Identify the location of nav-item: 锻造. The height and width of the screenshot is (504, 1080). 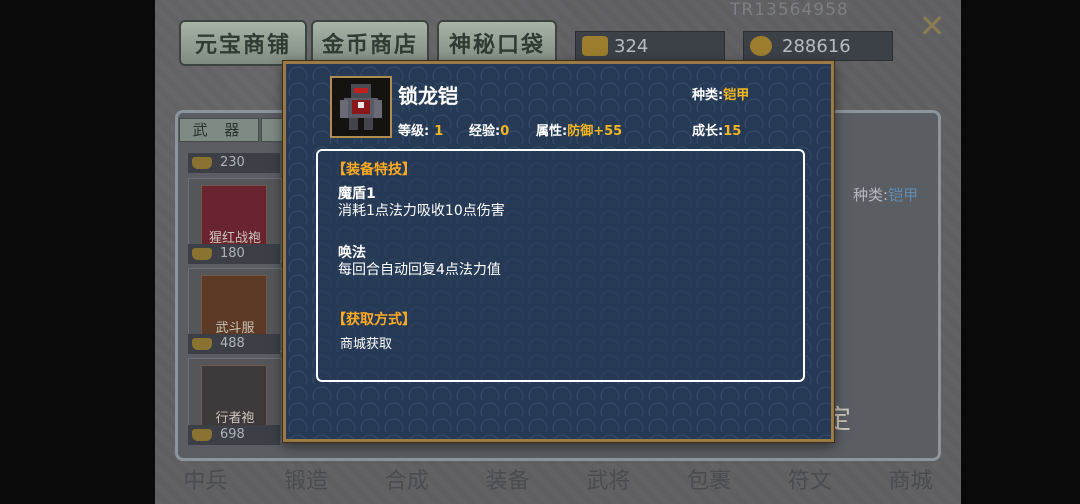
(306, 482).